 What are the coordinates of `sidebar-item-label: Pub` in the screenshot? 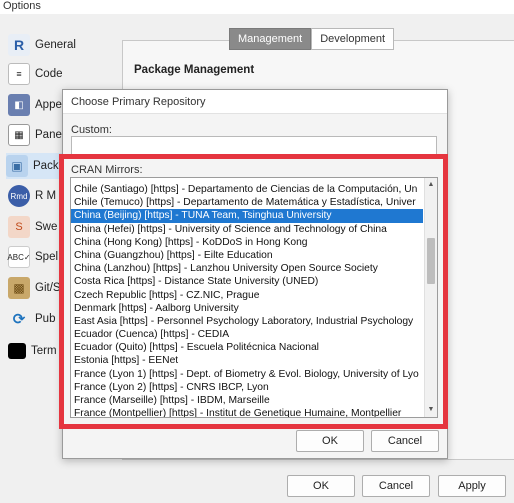 It's located at (45, 319).